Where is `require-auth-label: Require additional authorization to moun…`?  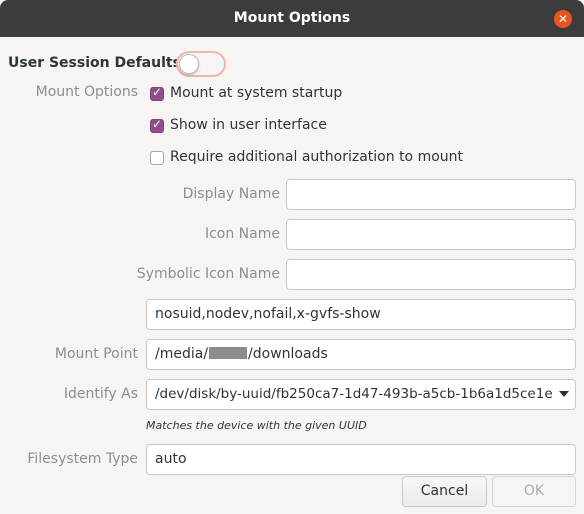
require-auth-label: Require additional authorization to moun… is located at coordinates (316, 157).